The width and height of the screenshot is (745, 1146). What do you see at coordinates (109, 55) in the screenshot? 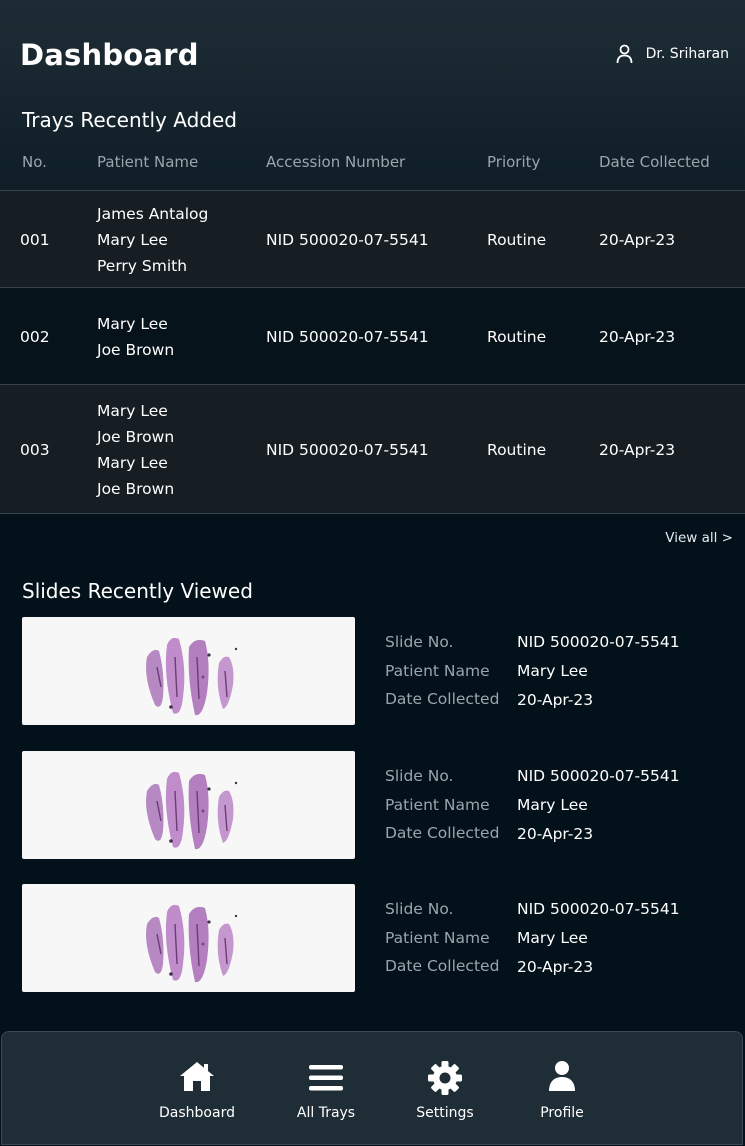
I see `page-title: Dashboard` at bounding box center [109, 55].